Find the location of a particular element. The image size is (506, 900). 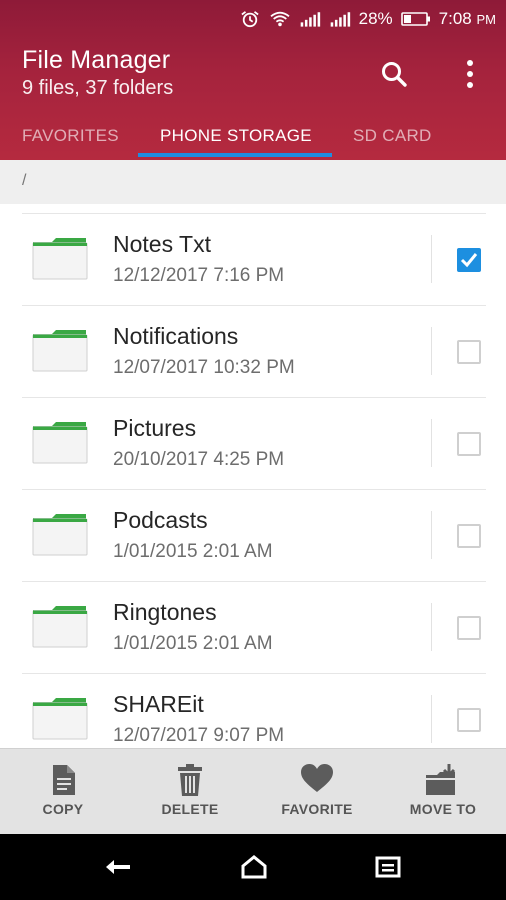

file-date: 12/12/2017 7:16 PM is located at coordinates (199, 275).